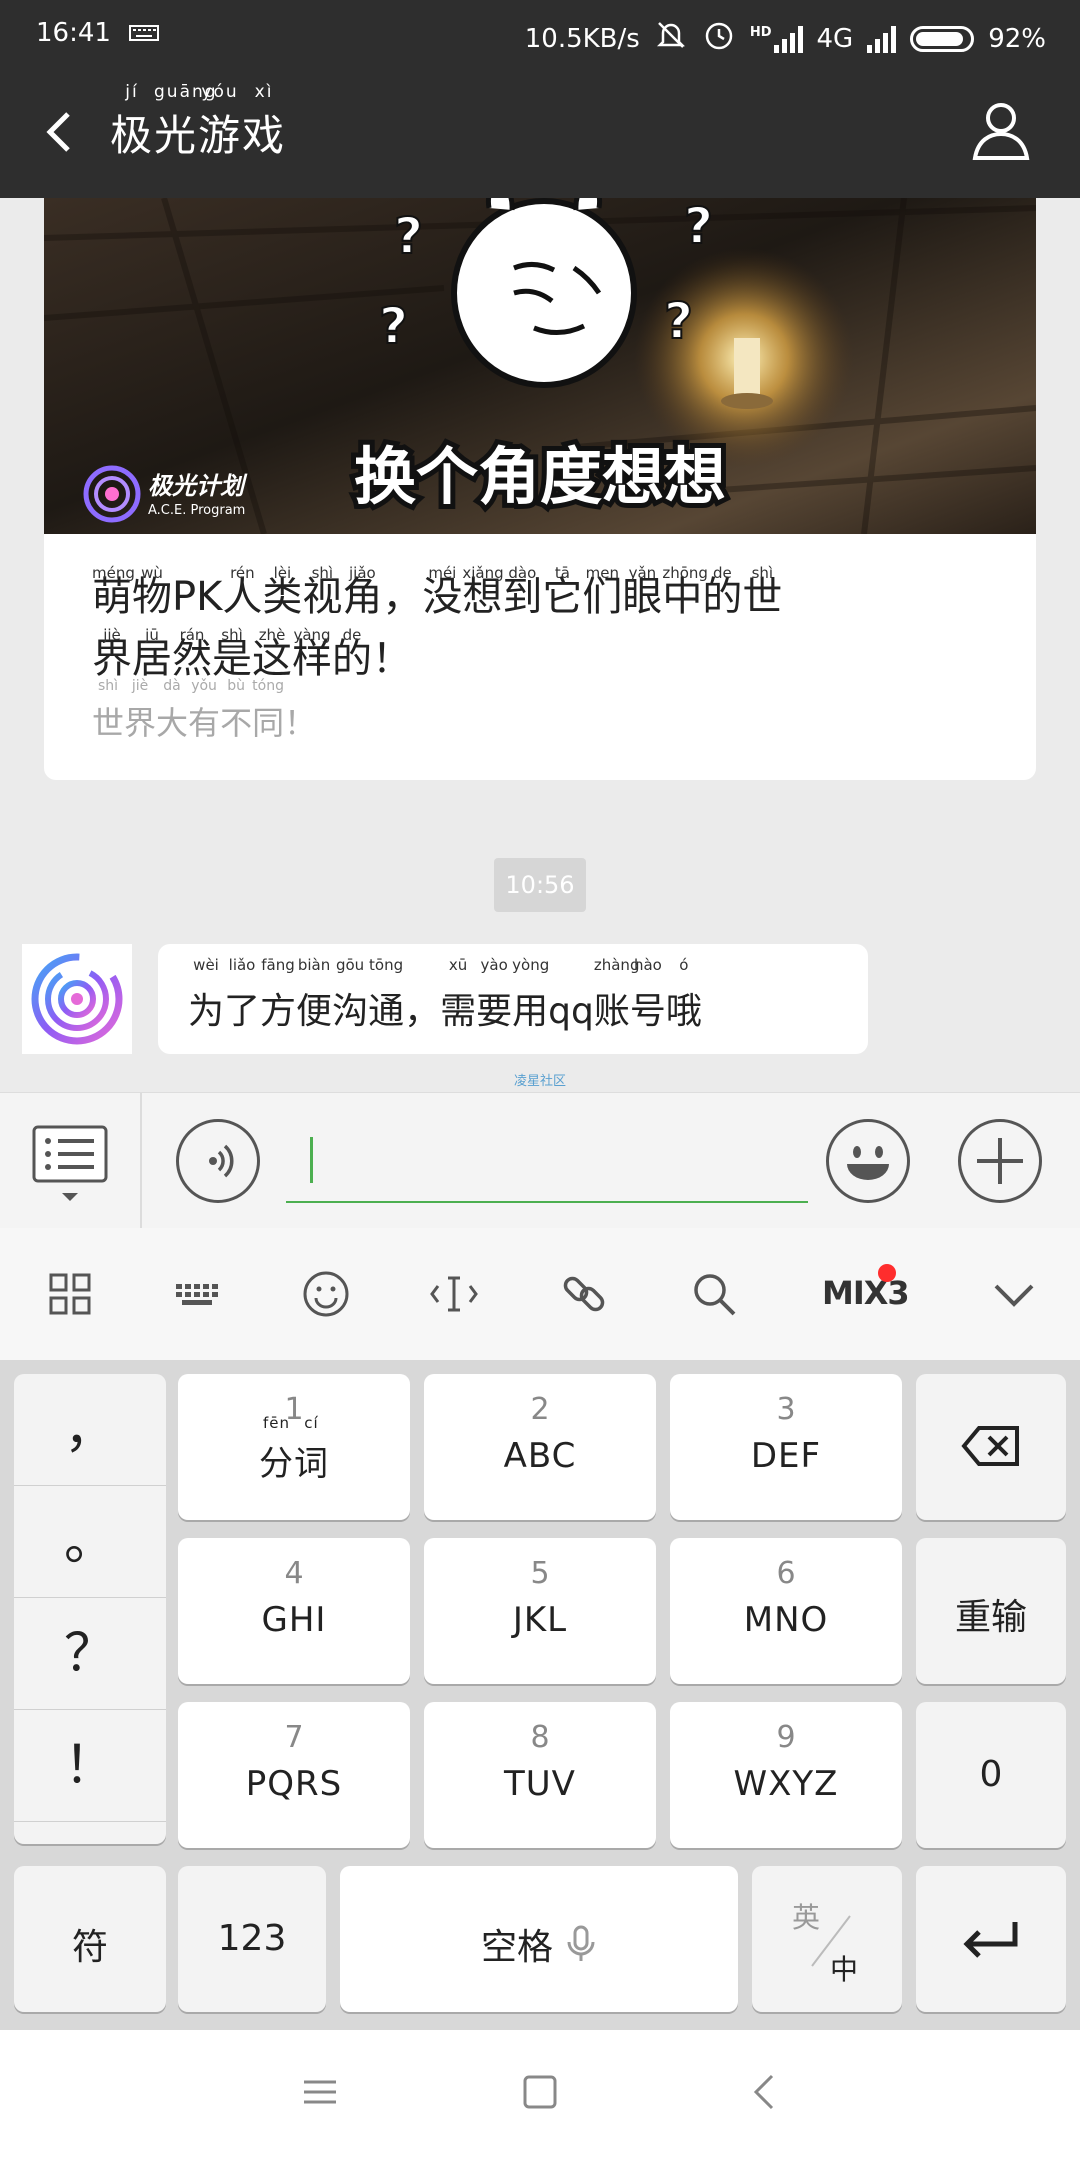  I want to click on message-timestamp: 10:56, so click(540, 885).